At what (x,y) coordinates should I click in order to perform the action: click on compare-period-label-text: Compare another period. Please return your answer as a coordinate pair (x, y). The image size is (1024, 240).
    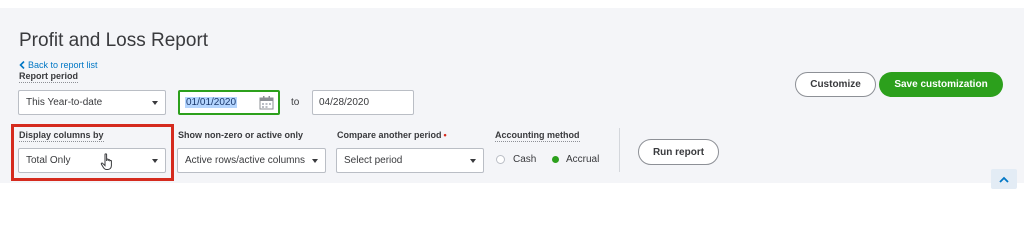
    Looking at the image, I should click on (389, 135).